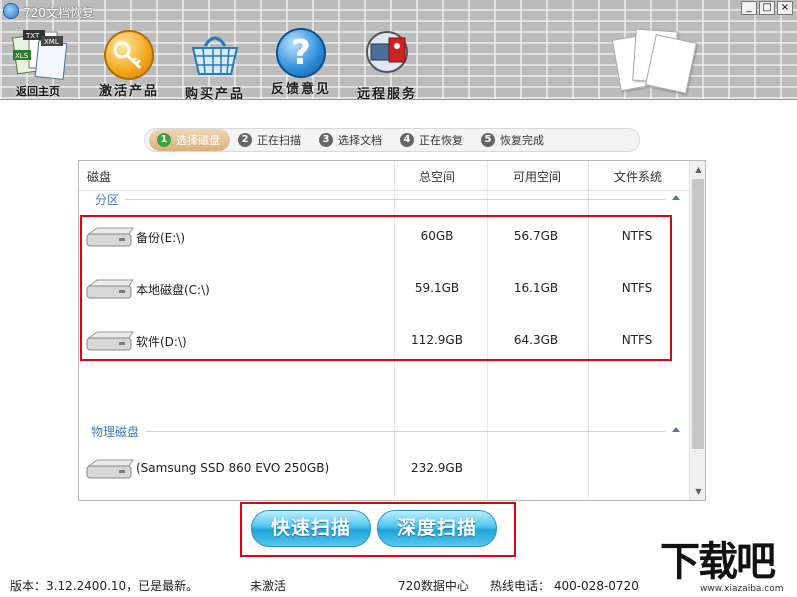  What do you see at coordinates (311, 528) in the screenshot?
I see `quick-scan-button: 快速扫描` at bounding box center [311, 528].